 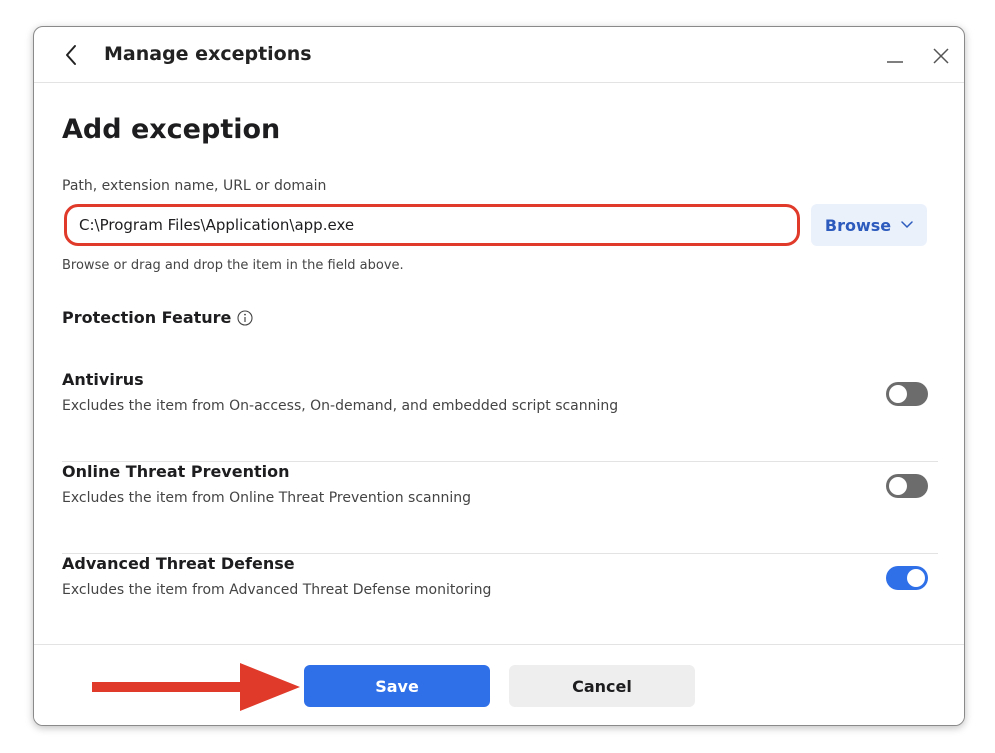 What do you see at coordinates (178, 563) in the screenshot?
I see `feature-title: Advanced Threat Defense` at bounding box center [178, 563].